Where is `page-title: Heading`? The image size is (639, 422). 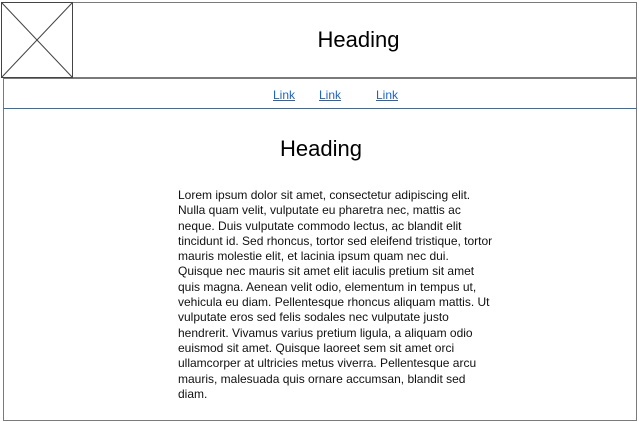
page-title: Heading is located at coordinates (358, 39).